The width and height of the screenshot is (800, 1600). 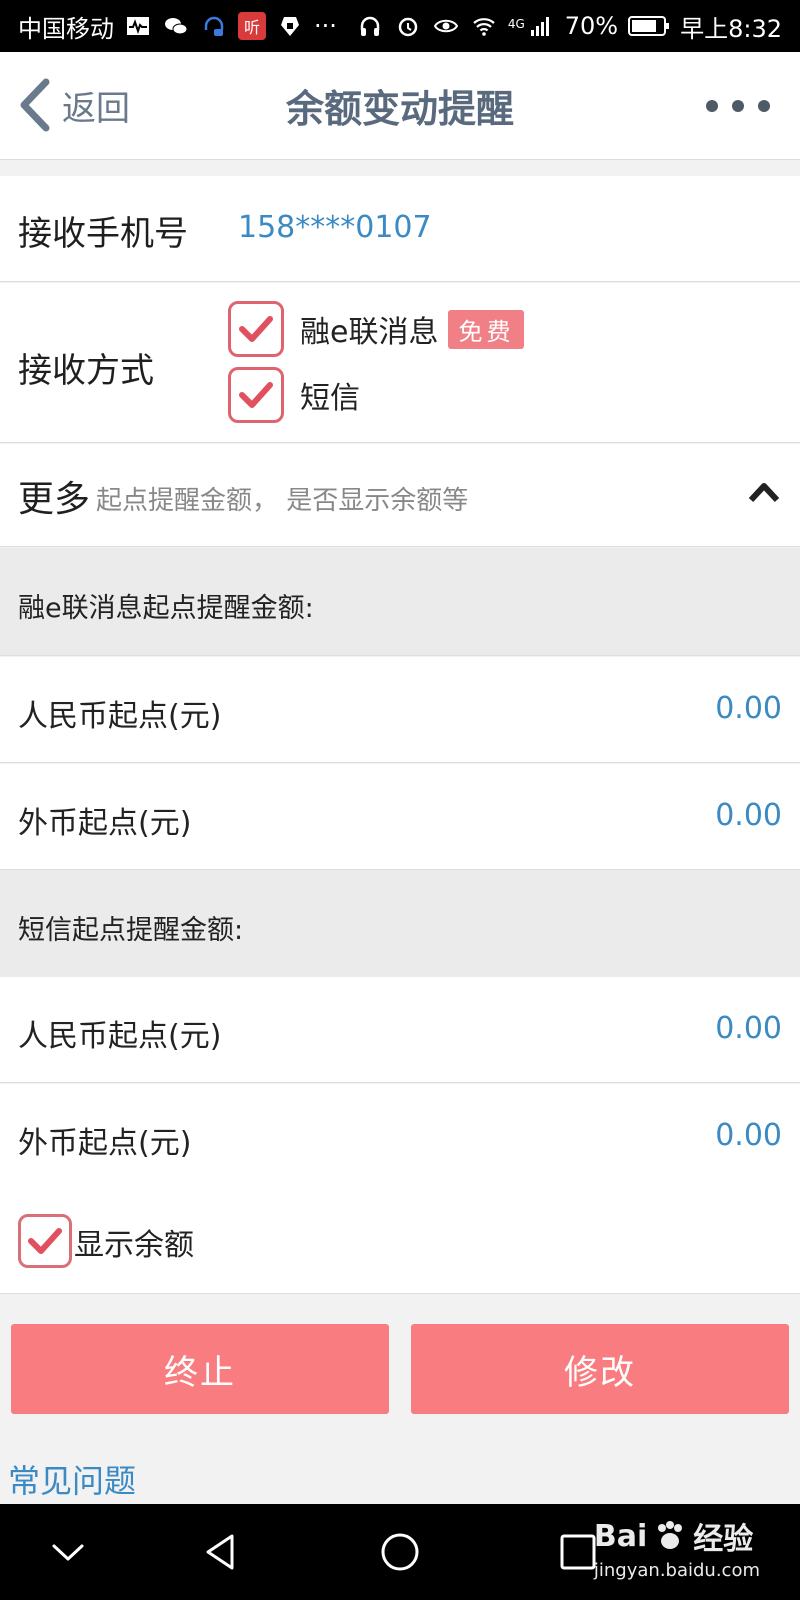 I want to click on app-header: 返回 余额变动提醒, so click(x=400, y=106).